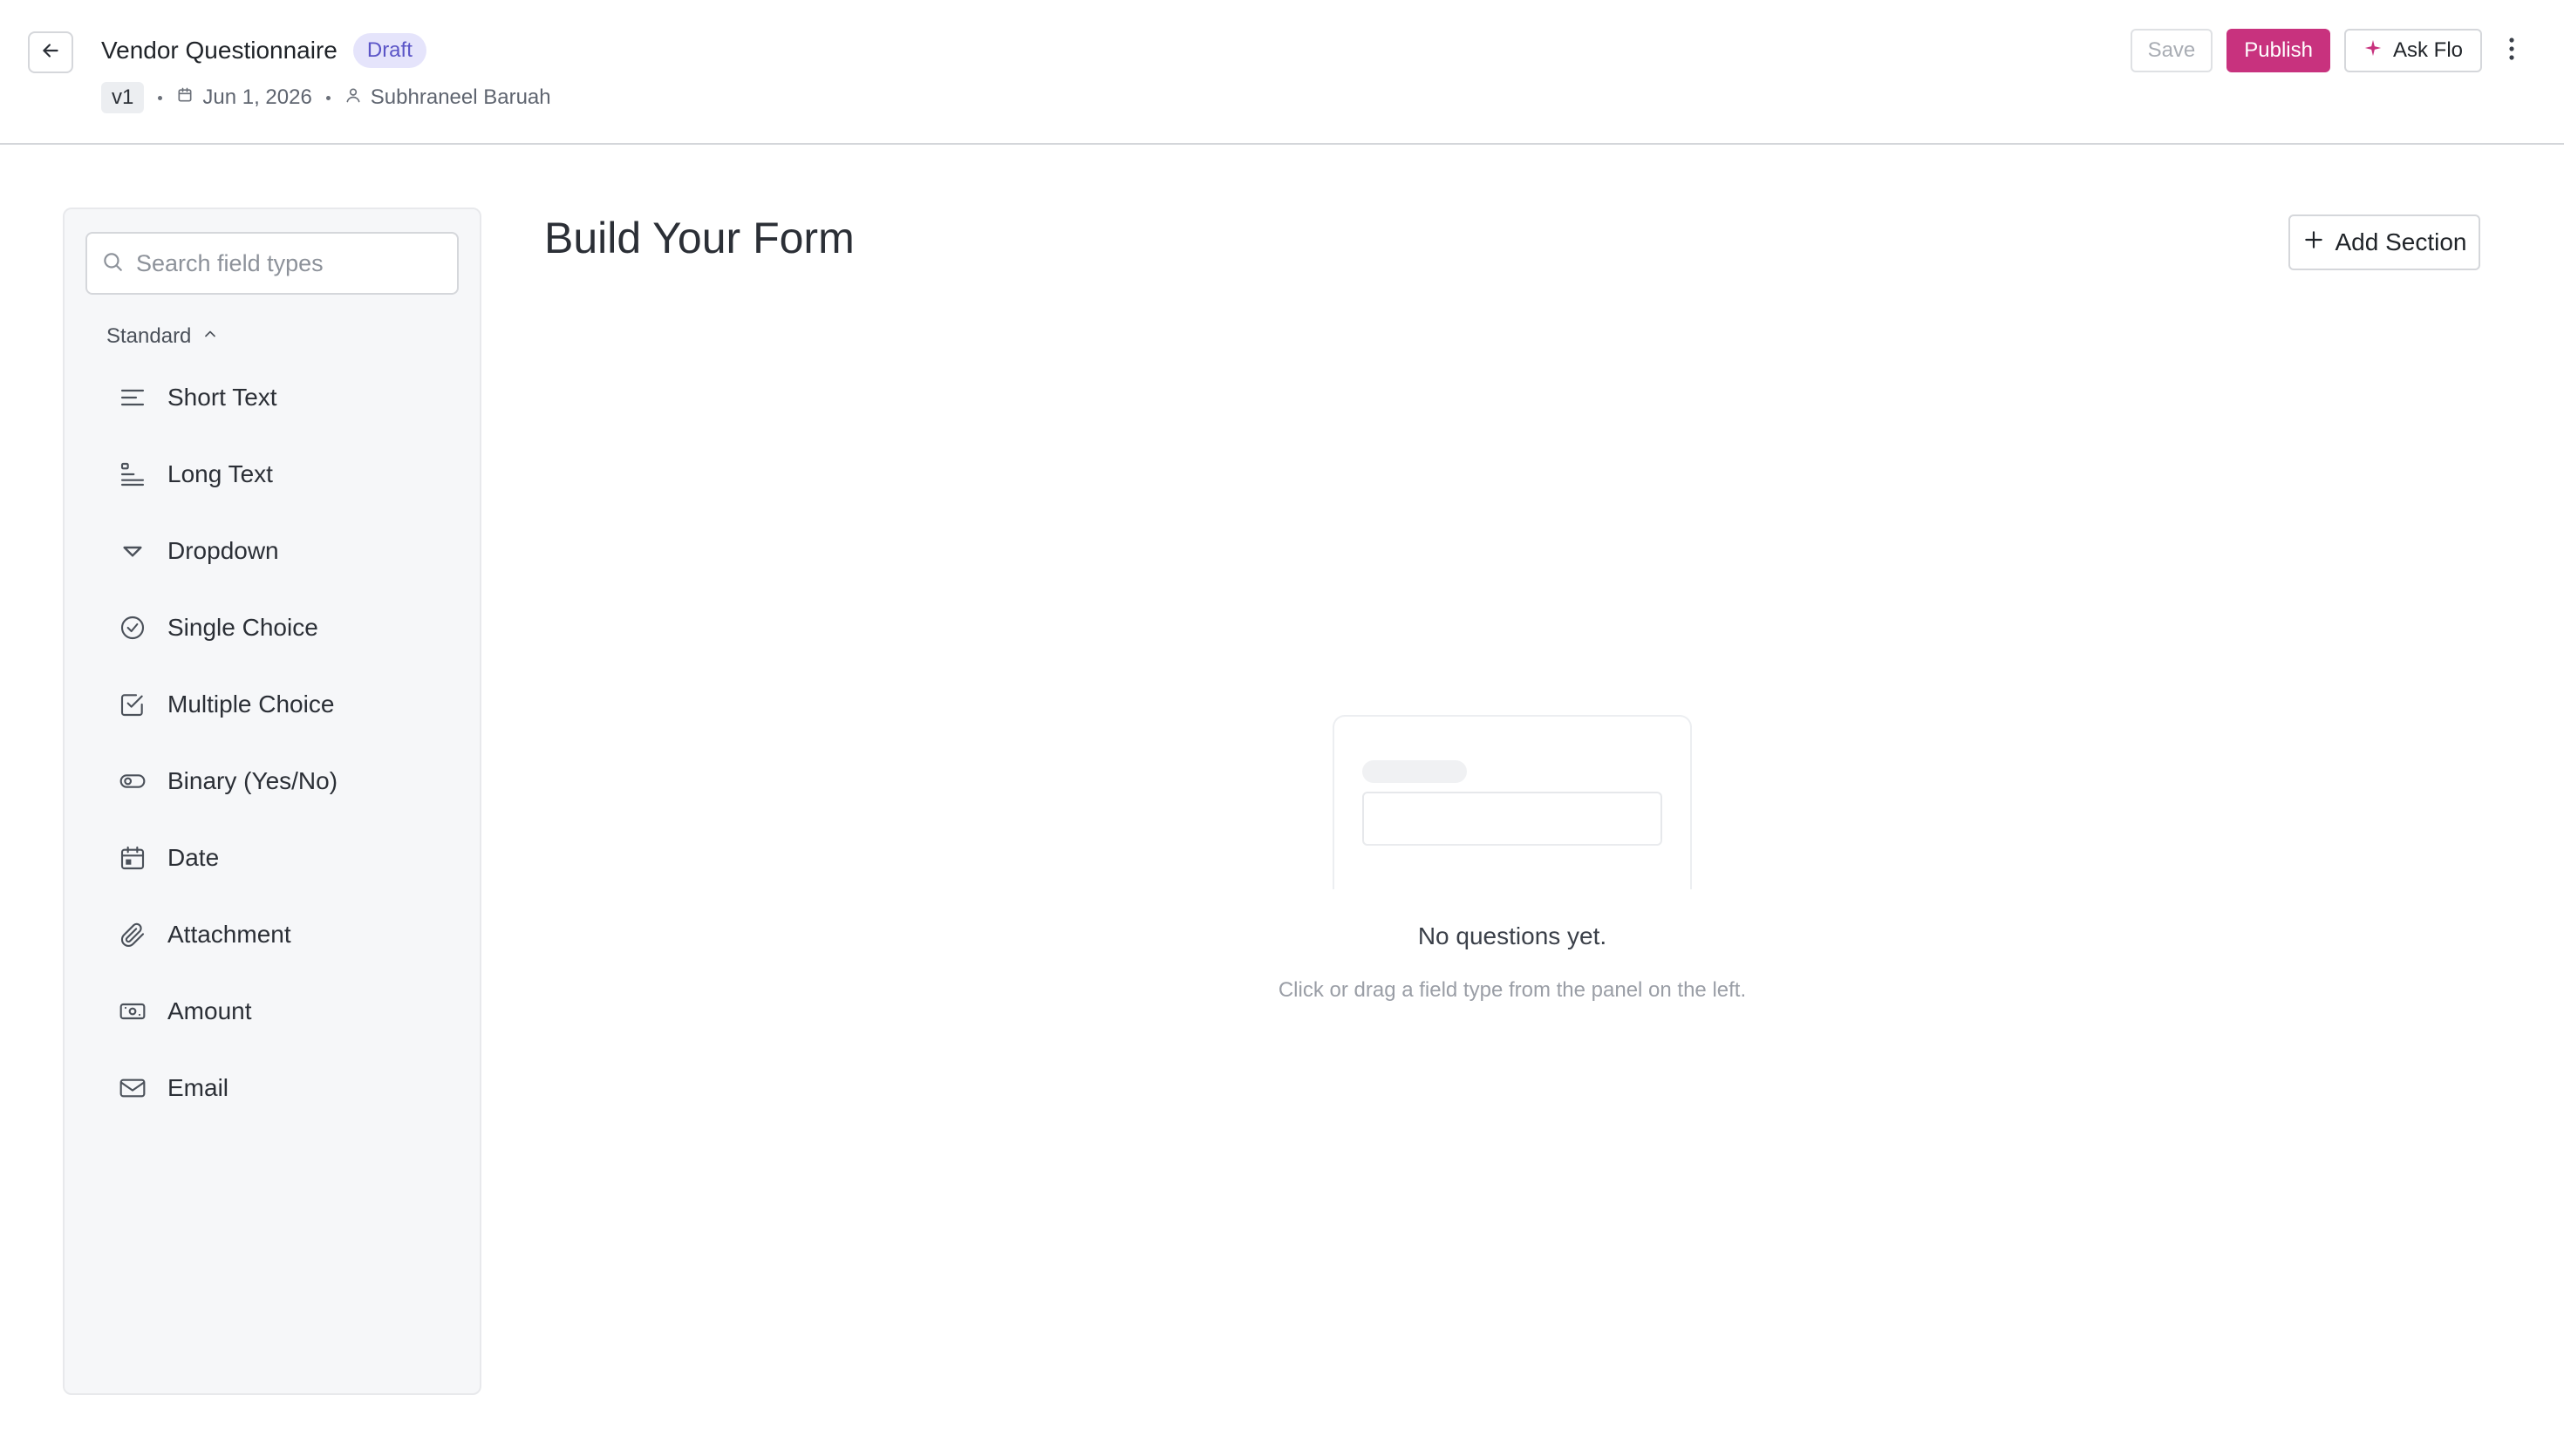 Image resolution: width=2564 pixels, height=1456 pixels. What do you see at coordinates (219, 50) in the screenshot?
I see `page-title: Vendor Questionnaire` at bounding box center [219, 50].